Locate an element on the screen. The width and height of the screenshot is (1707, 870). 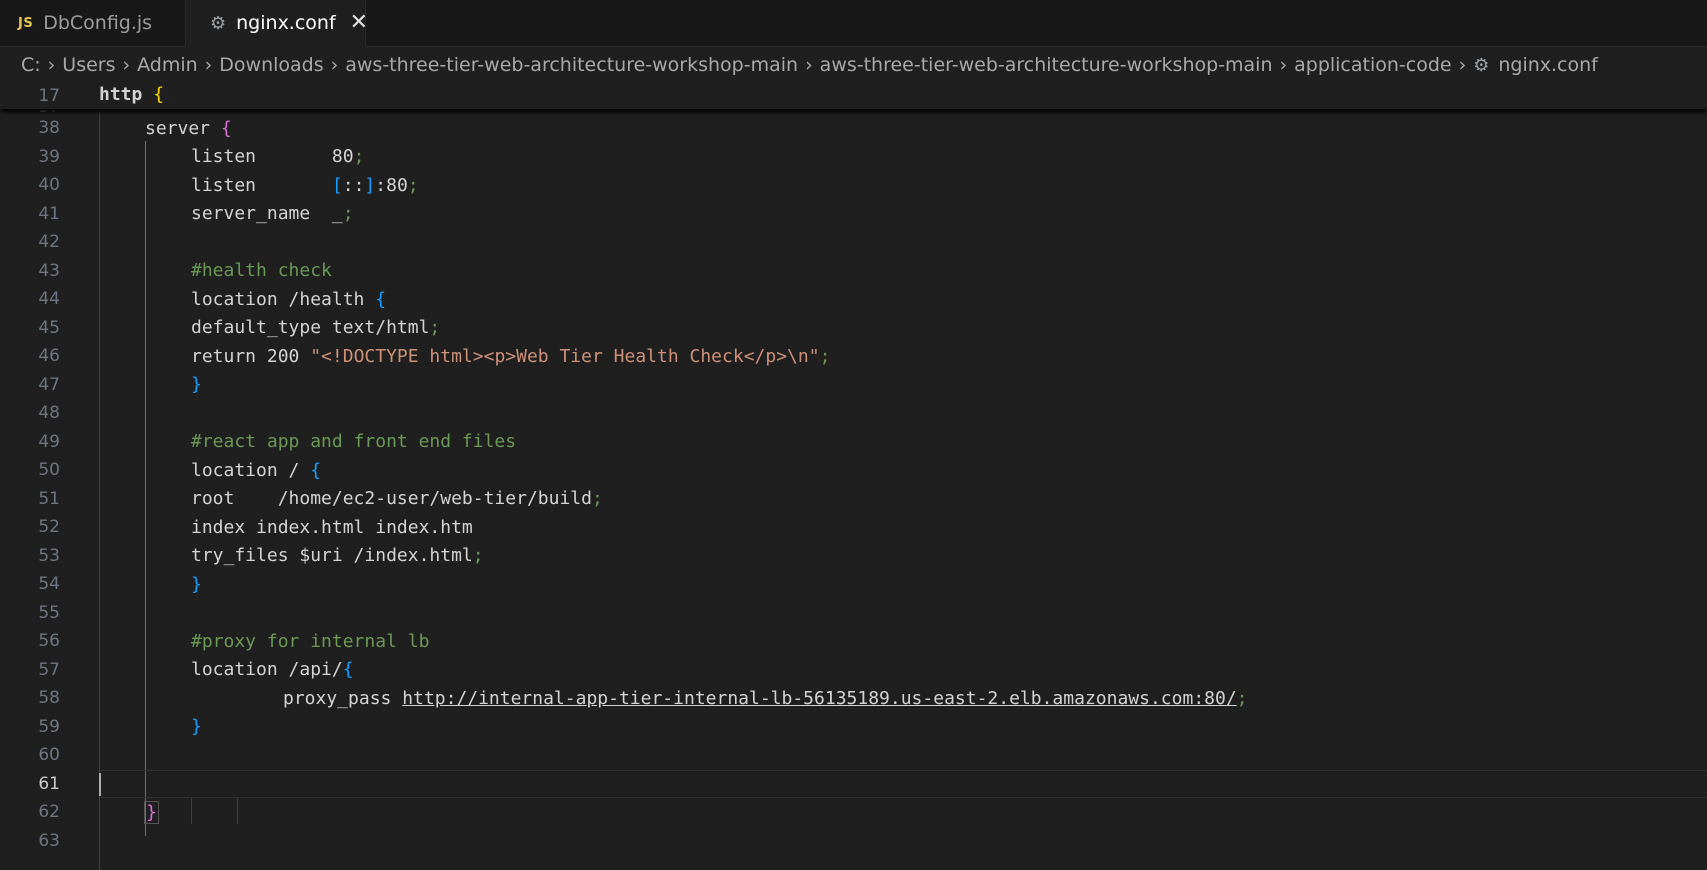
code-text: try_files $uri /index.html; is located at coordinates (337, 556).